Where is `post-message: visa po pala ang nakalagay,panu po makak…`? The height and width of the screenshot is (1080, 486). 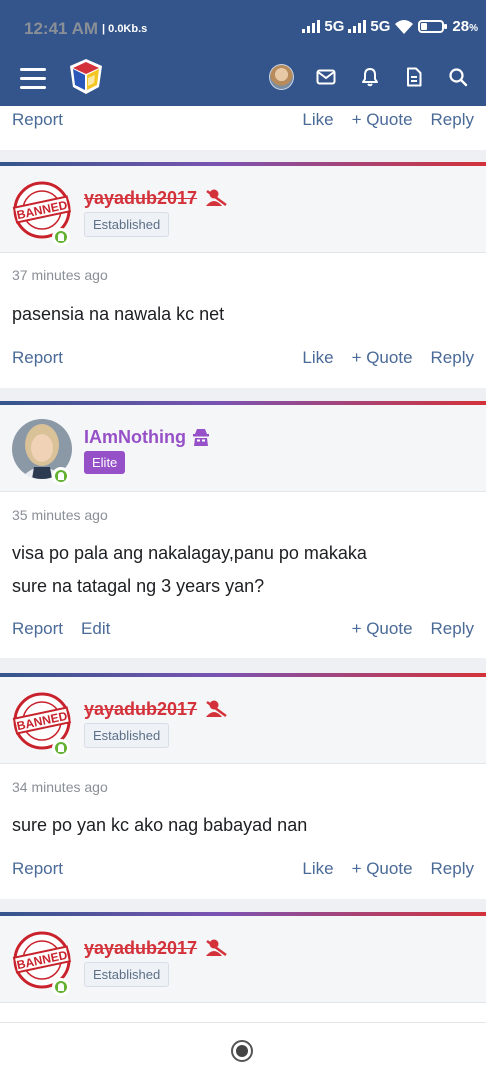
post-message: visa po pala ang nakalagay,panu po makak… is located at coordinates (189, 570).